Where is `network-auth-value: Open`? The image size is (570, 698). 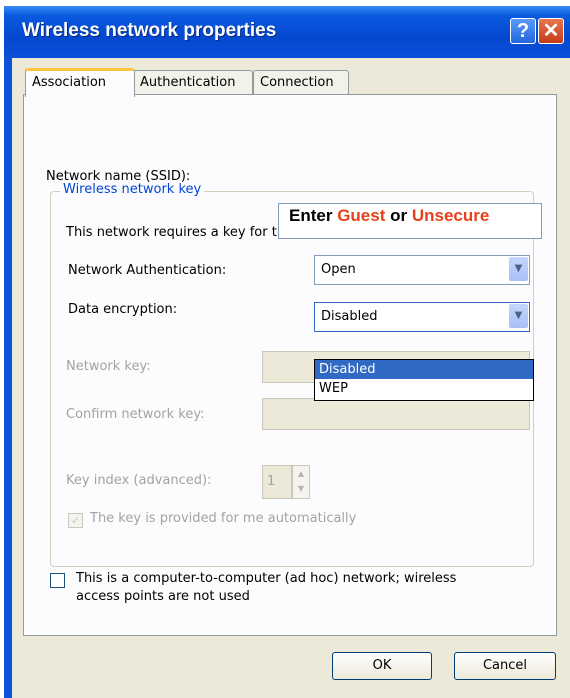
network-auth-value: Open is located at coordinates (338, 269).